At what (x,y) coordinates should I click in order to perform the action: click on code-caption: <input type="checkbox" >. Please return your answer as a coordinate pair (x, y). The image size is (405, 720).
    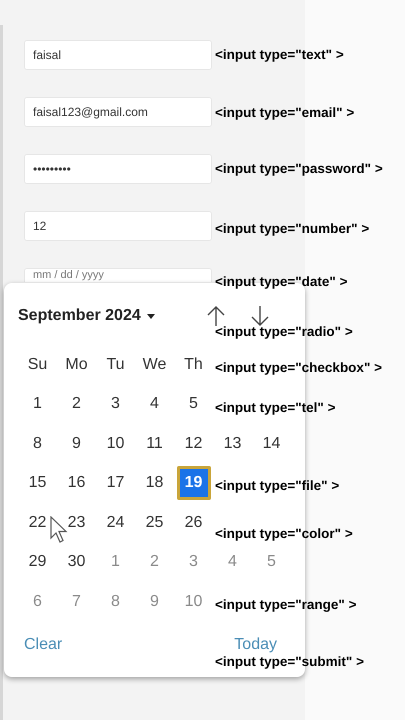
    Looking at the image, I should click on (298, 368).